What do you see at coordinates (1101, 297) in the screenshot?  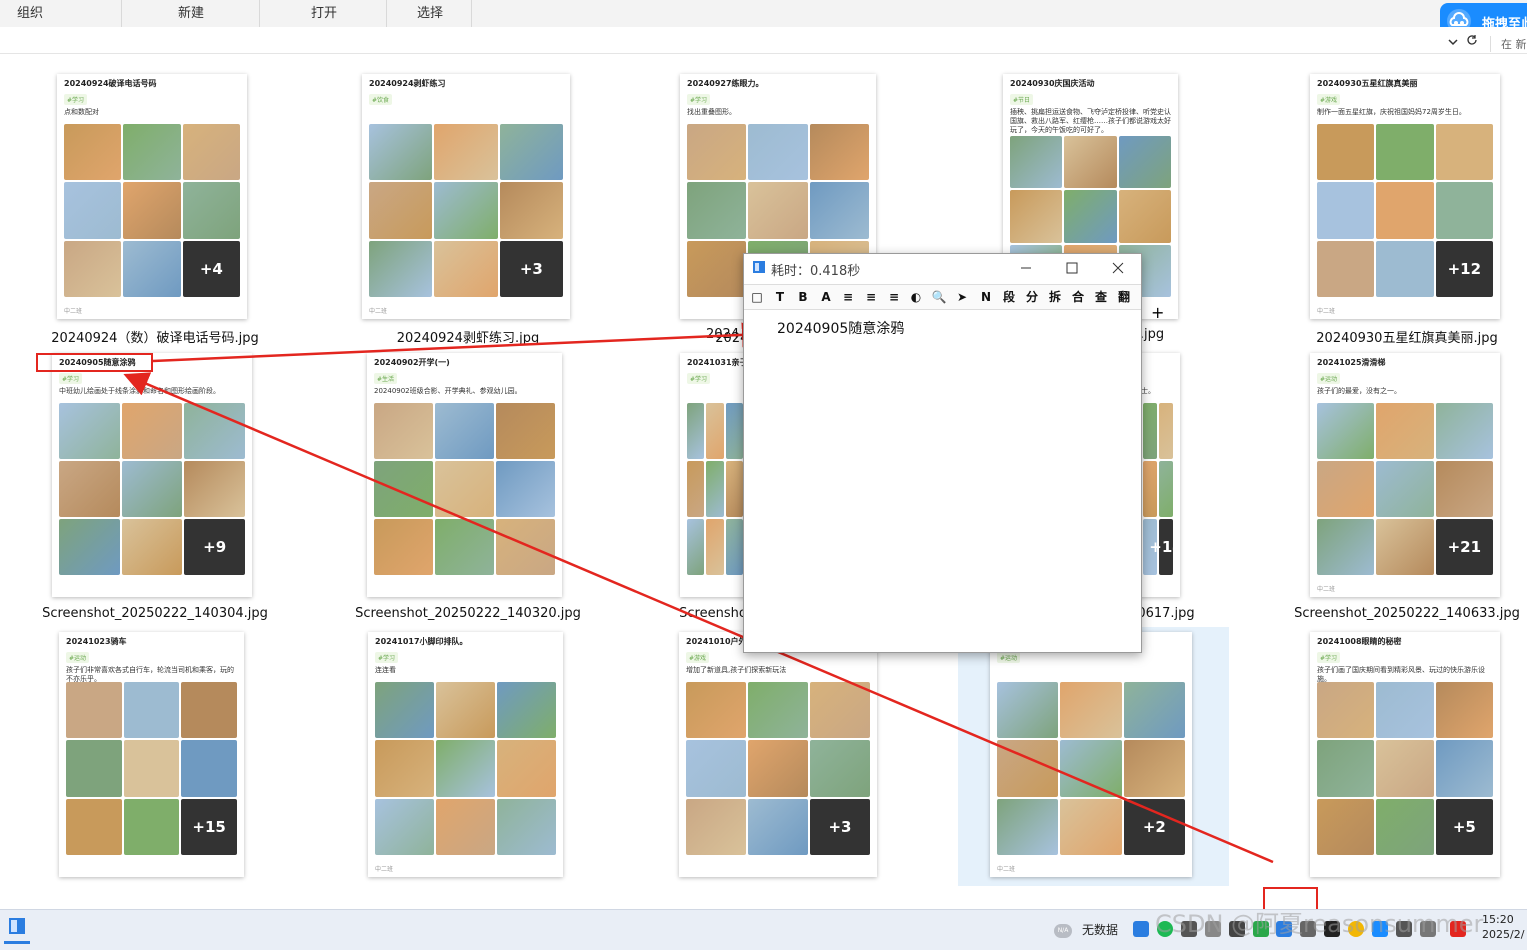 I see `toolbar-button: 查` at bounding box center [1101, 297].